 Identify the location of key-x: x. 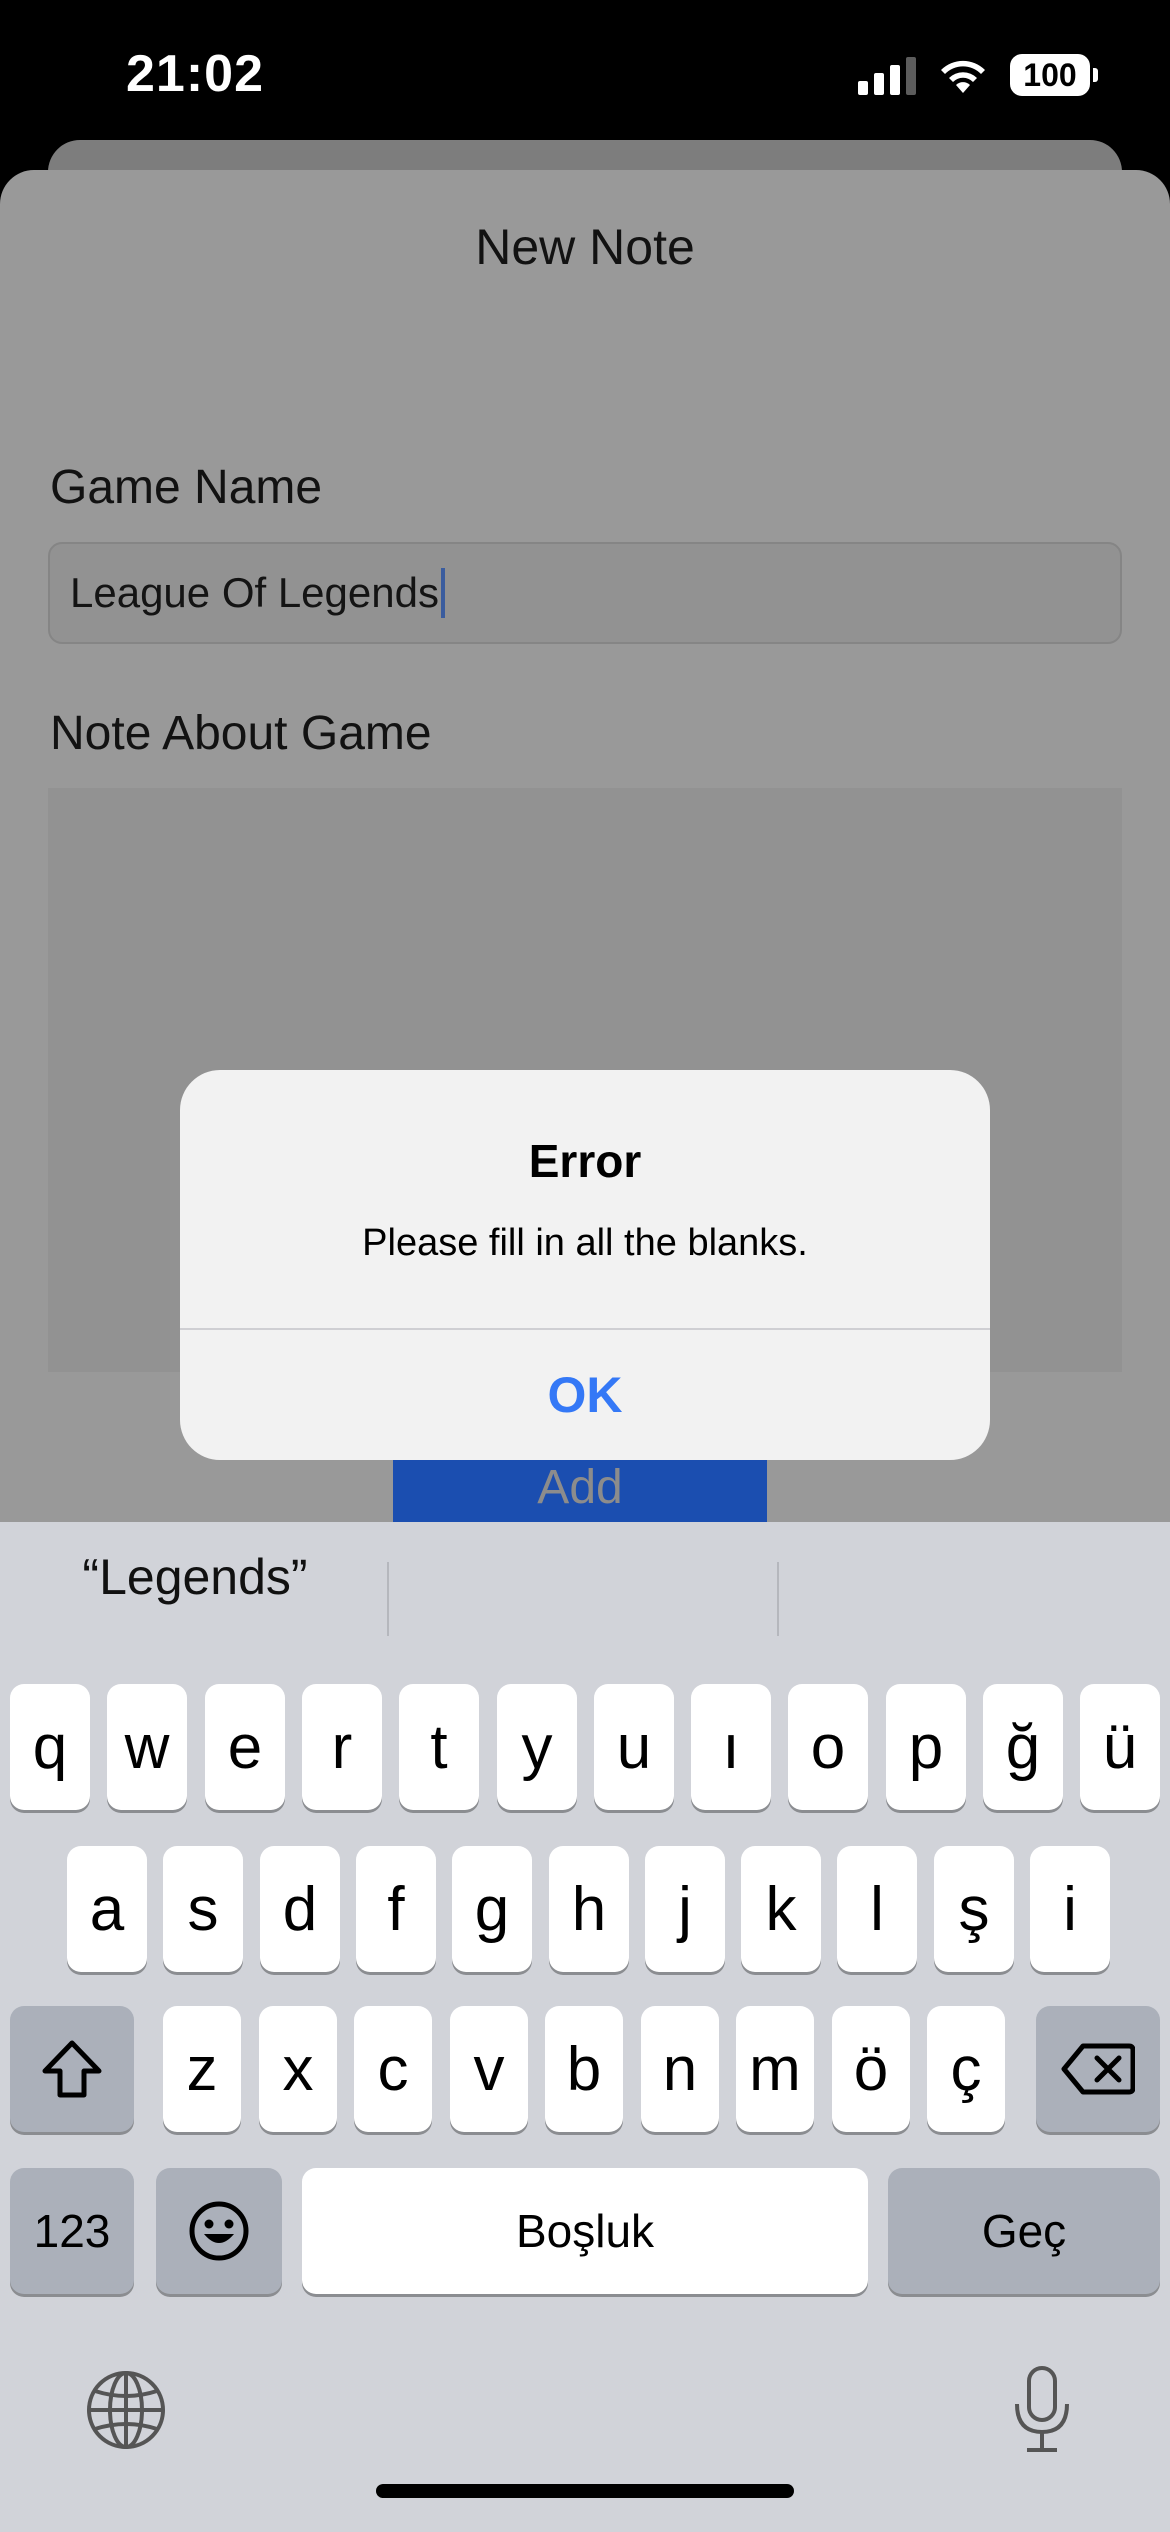
(298, 2069).